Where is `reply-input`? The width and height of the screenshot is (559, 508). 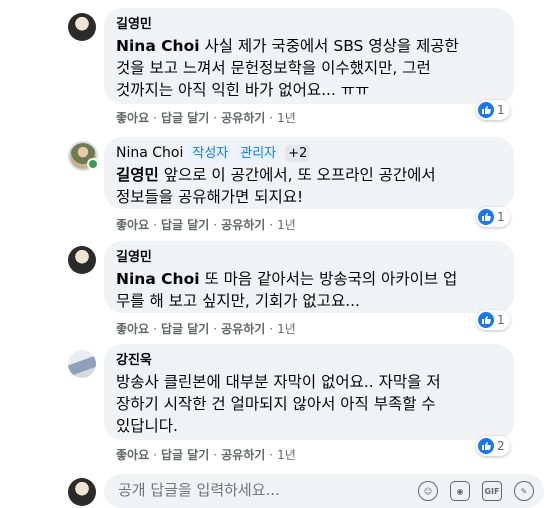
reply-input is located at coordinates (258, 490).